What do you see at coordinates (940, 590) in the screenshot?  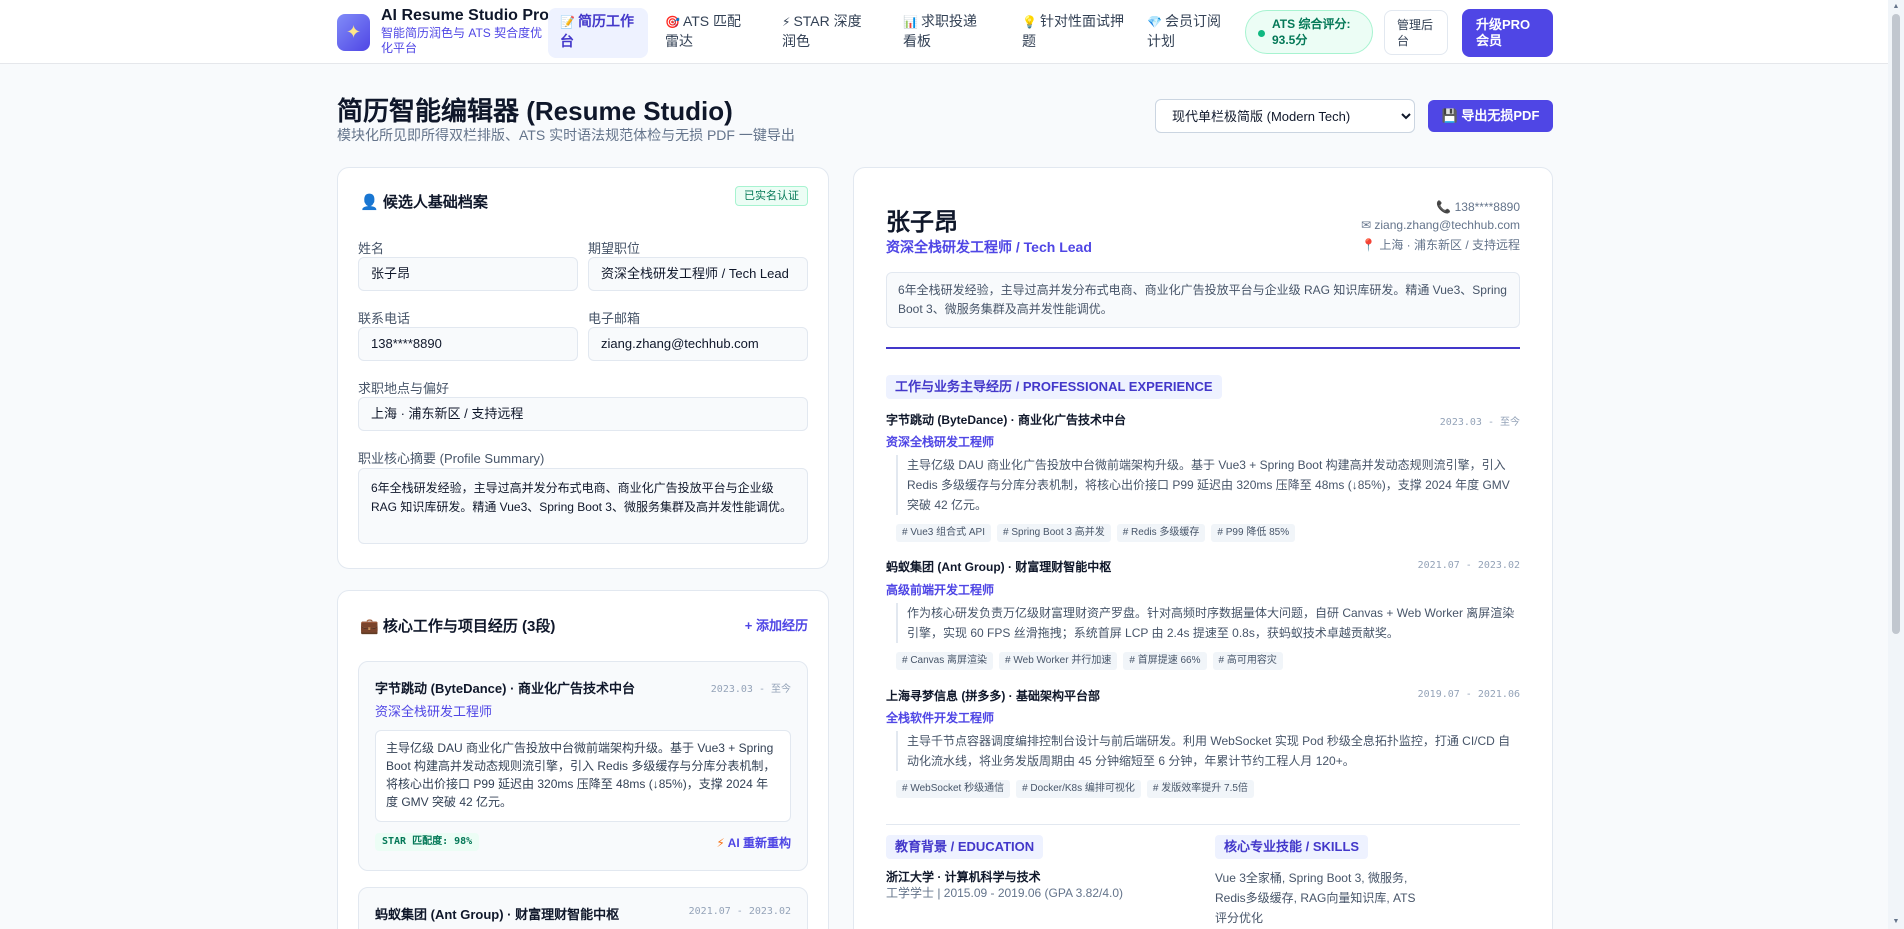 I see `resume-job-role: 高级前端开发工程师` at bounding box center [940, 590].